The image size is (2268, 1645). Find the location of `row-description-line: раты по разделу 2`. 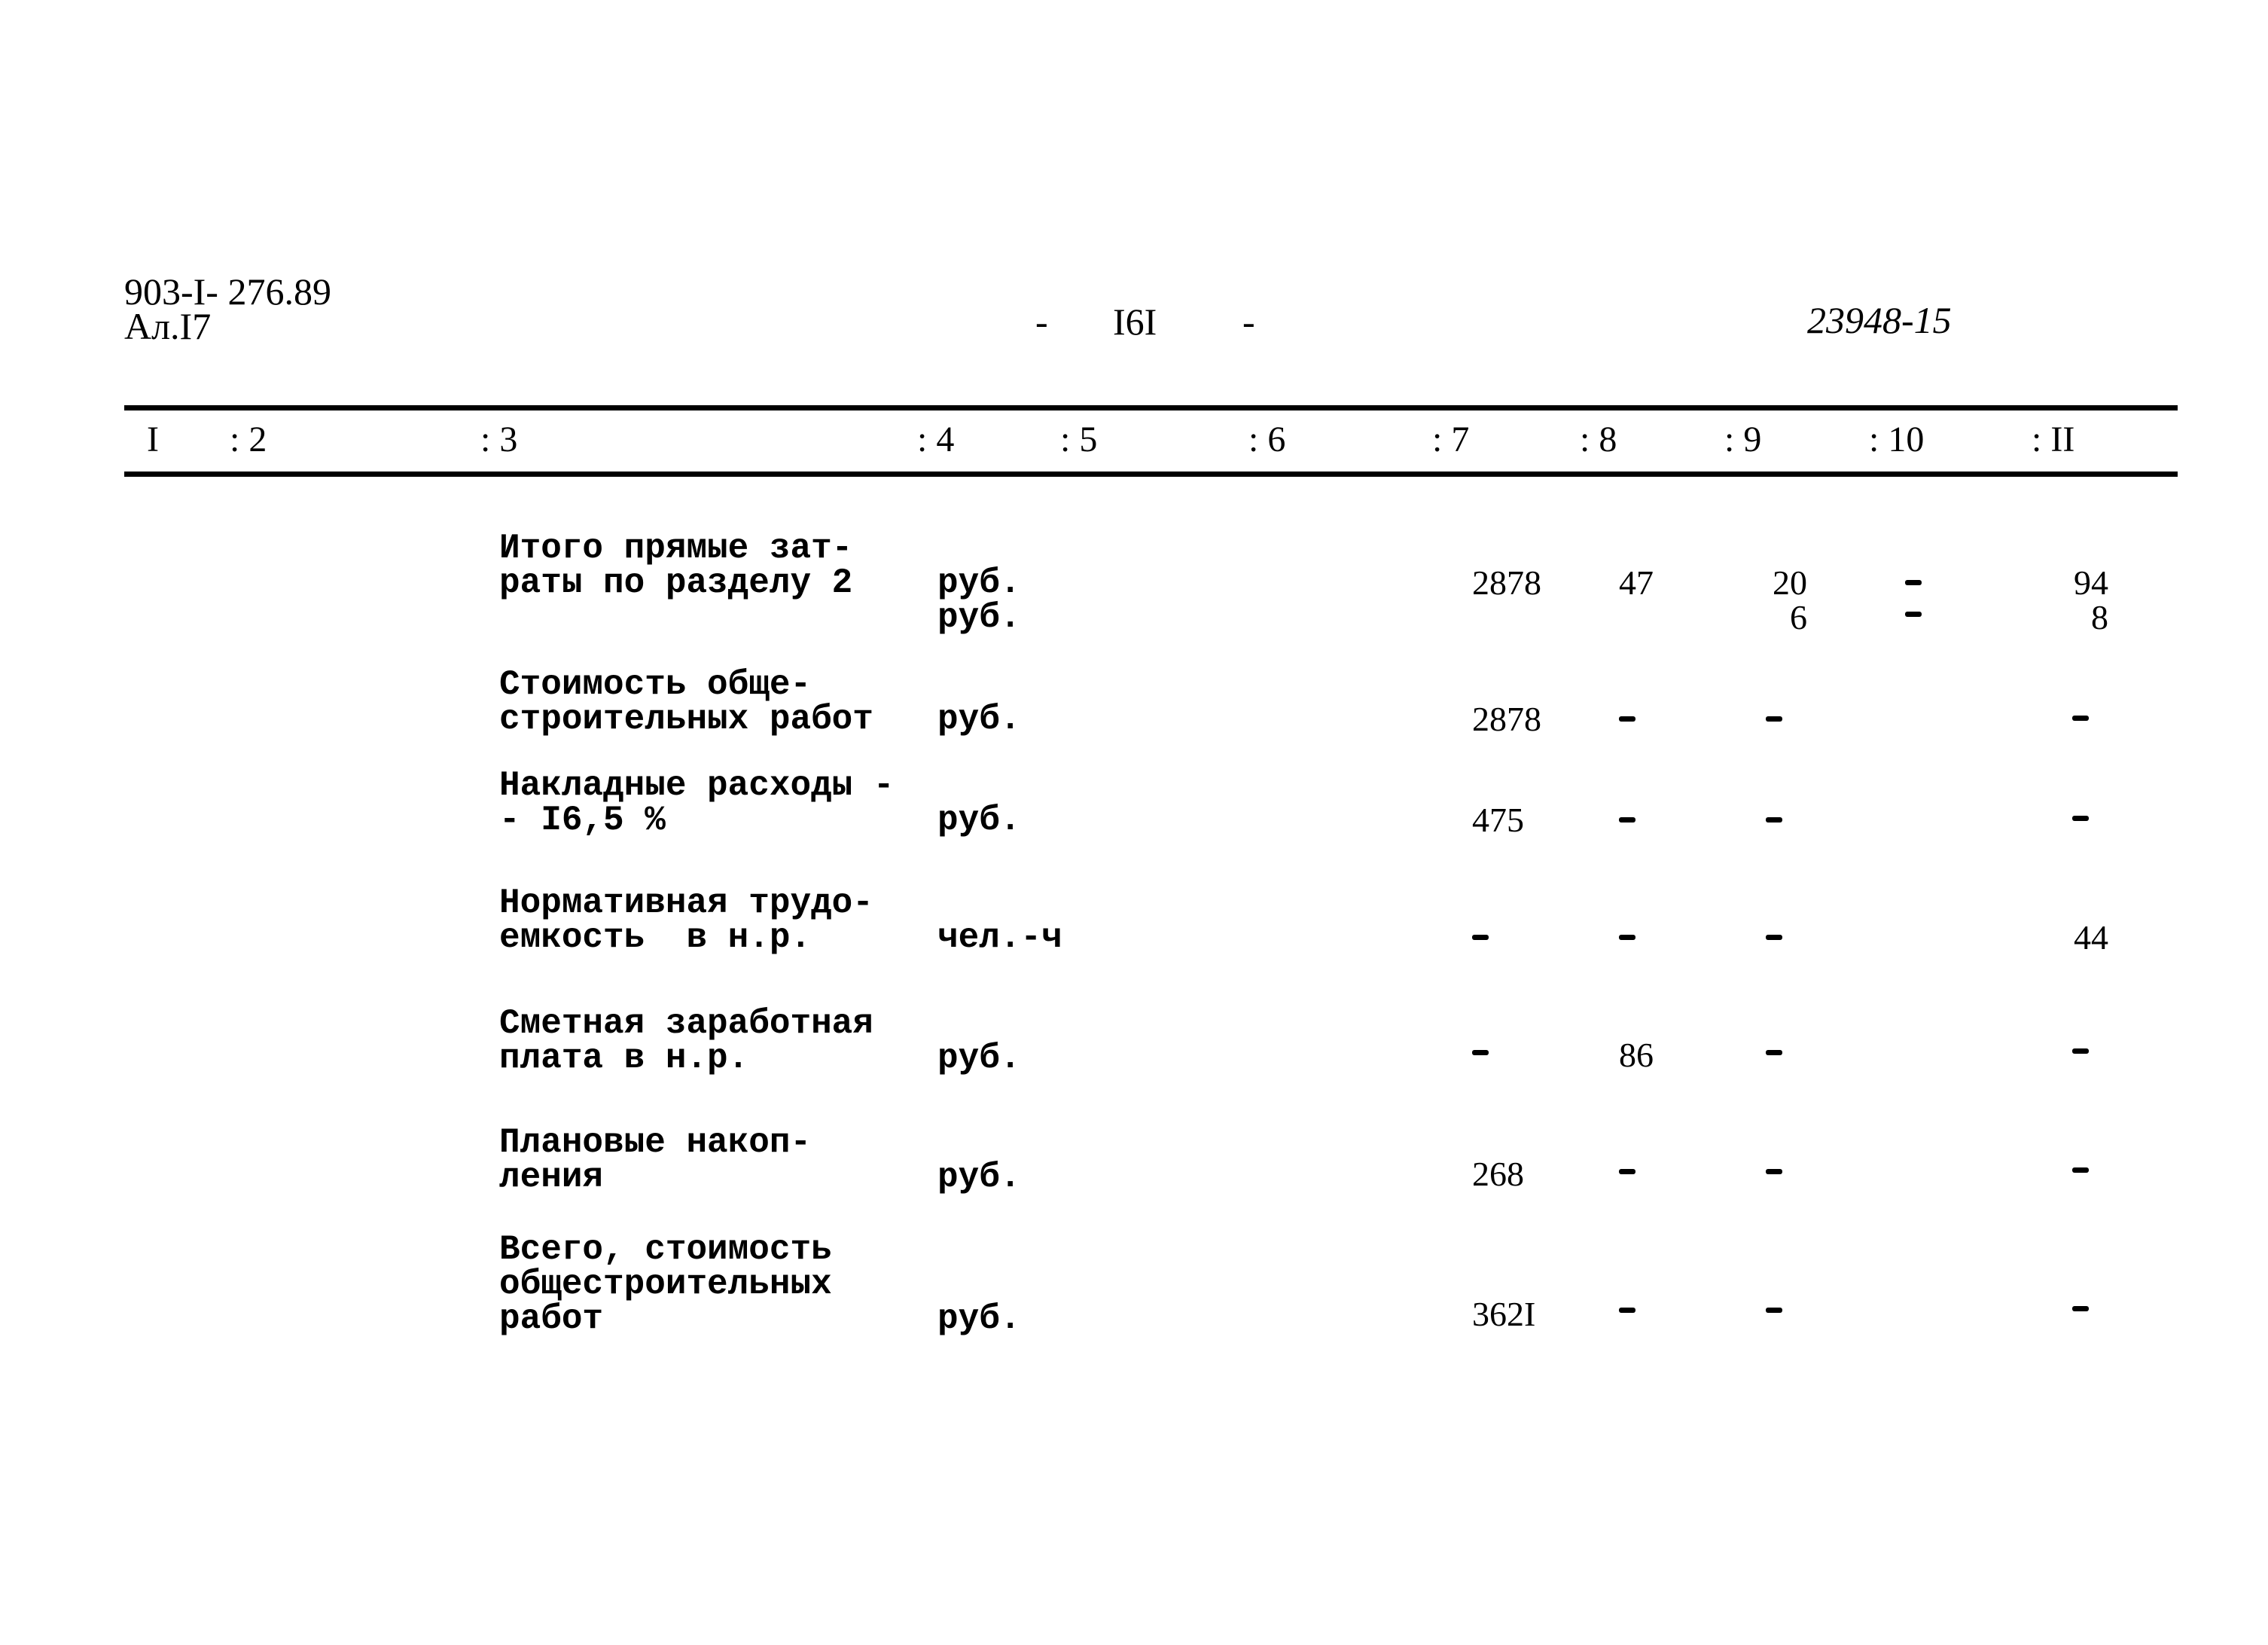

row-description-line: раты по разделу 2 is located at coordinates (676, 583).